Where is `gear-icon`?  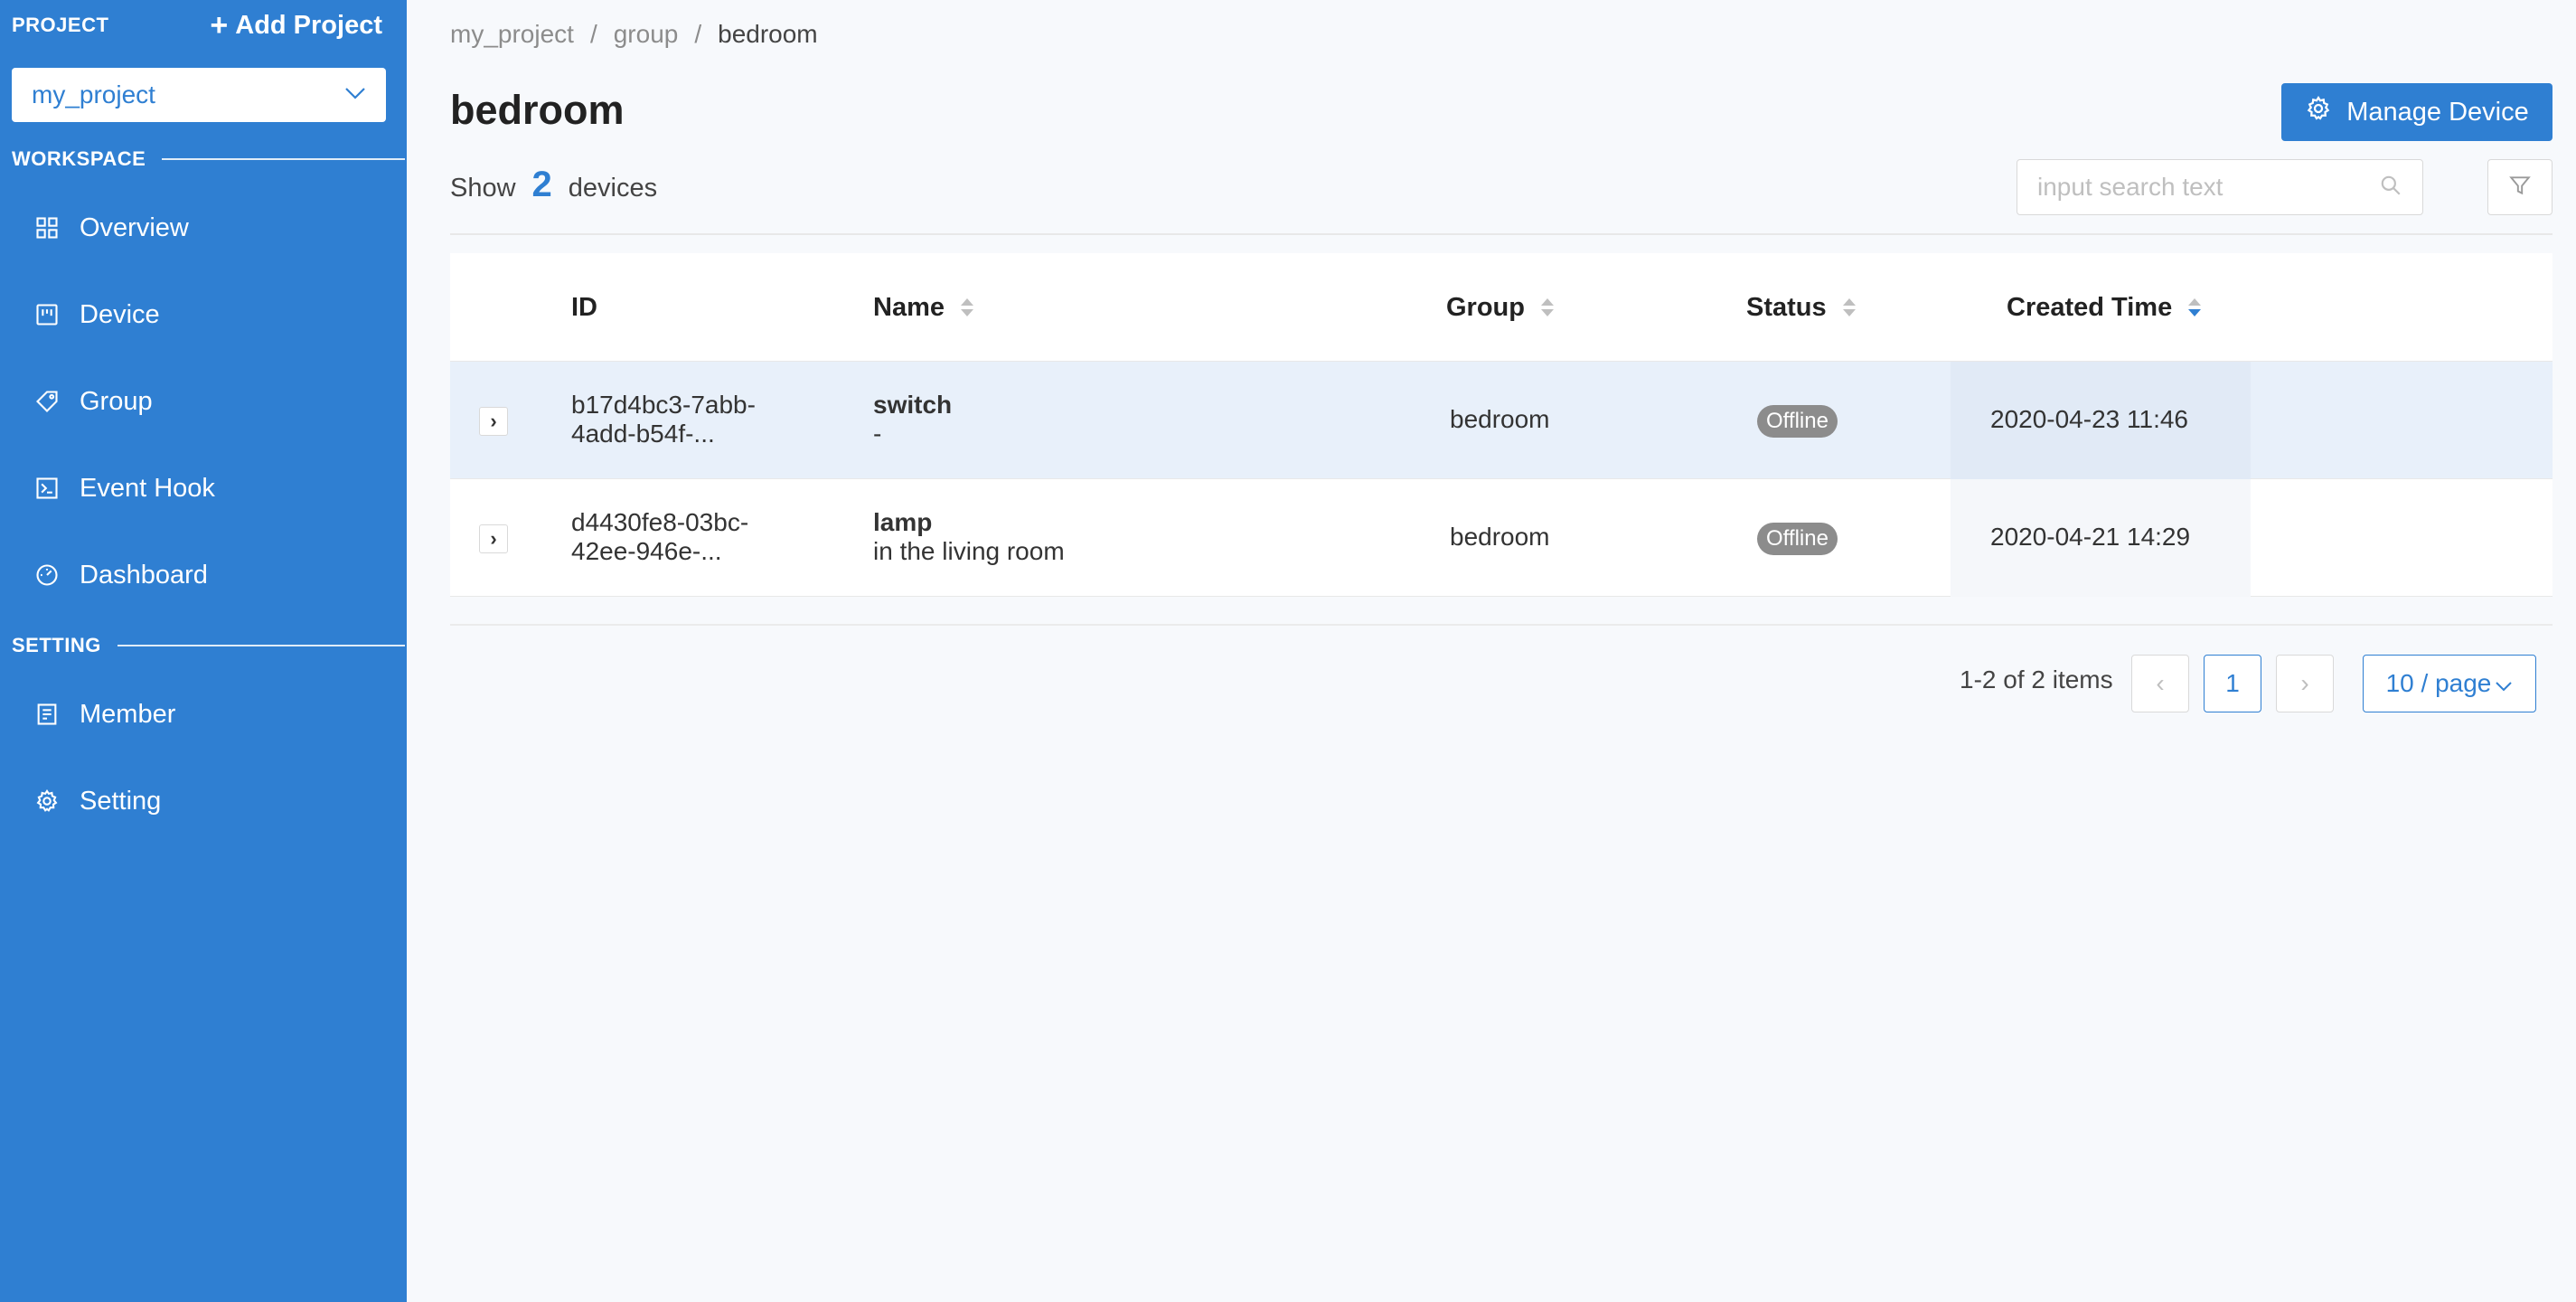
gear-icon is located at coordinates (2319, 112).